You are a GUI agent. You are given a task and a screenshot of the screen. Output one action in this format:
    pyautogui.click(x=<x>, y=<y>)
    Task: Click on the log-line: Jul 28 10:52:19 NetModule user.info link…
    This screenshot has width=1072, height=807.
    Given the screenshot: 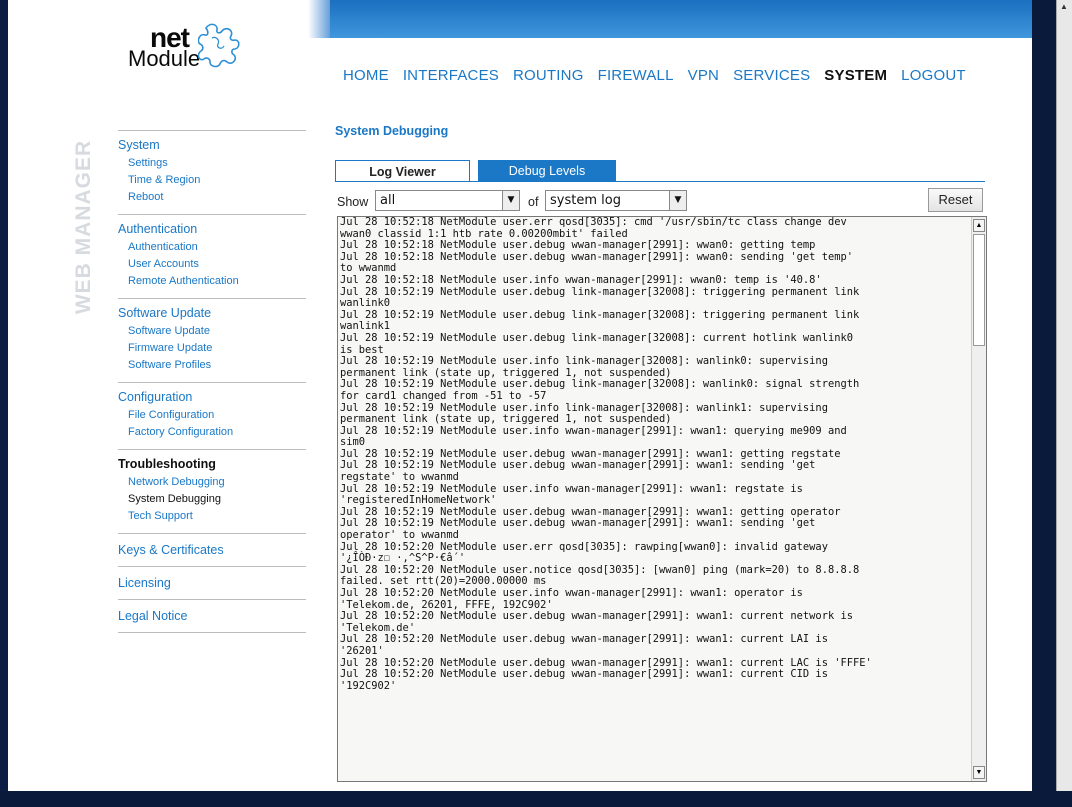 What is the action you would take?
    pyautogui.click(x=584, y=361)
    